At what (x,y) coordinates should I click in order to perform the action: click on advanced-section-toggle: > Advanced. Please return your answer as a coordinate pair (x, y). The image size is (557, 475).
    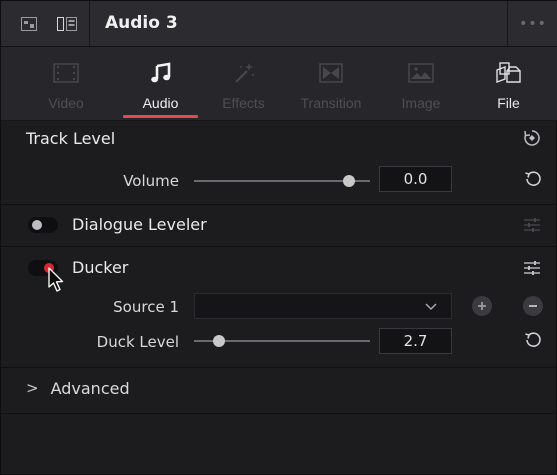
    Looking at the image, I should click on (78, 388).